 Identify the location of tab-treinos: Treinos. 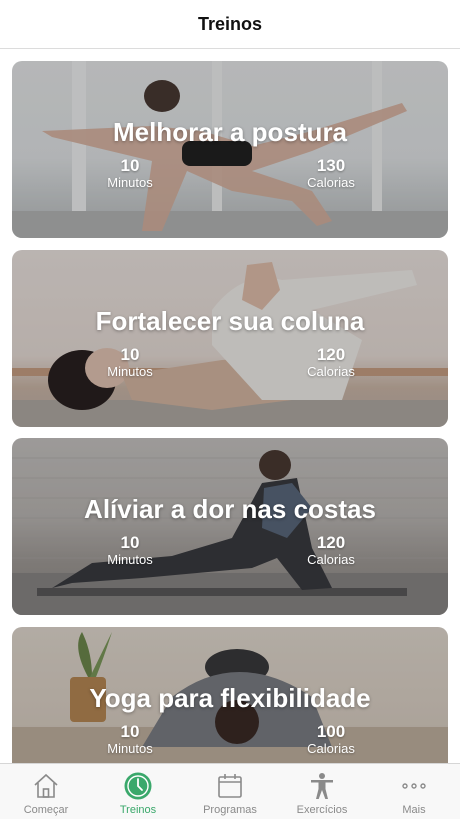
(138, 791).